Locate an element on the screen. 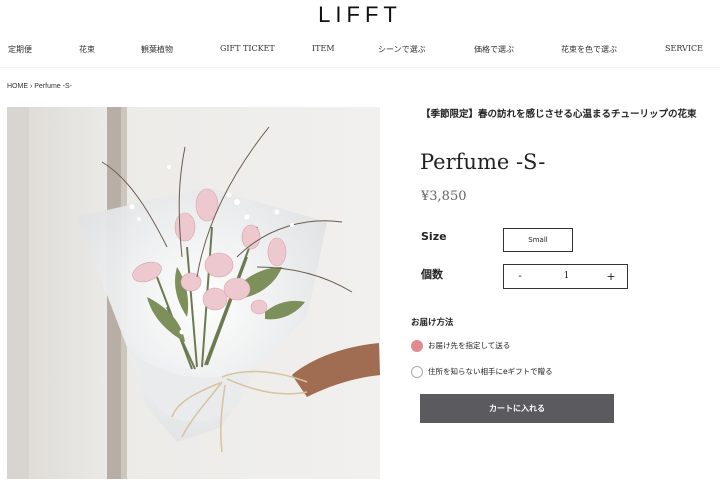 The image size is (720, 482). nav-item-by-color: 花束を色で選ぶ is located at coordinates (589, 49).